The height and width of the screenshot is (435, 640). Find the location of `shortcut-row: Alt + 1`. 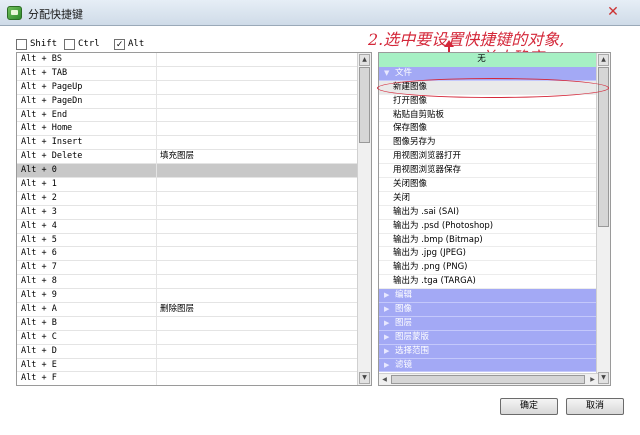

shortcut-row: Alt + 1 is located at coordinates (187, 185).